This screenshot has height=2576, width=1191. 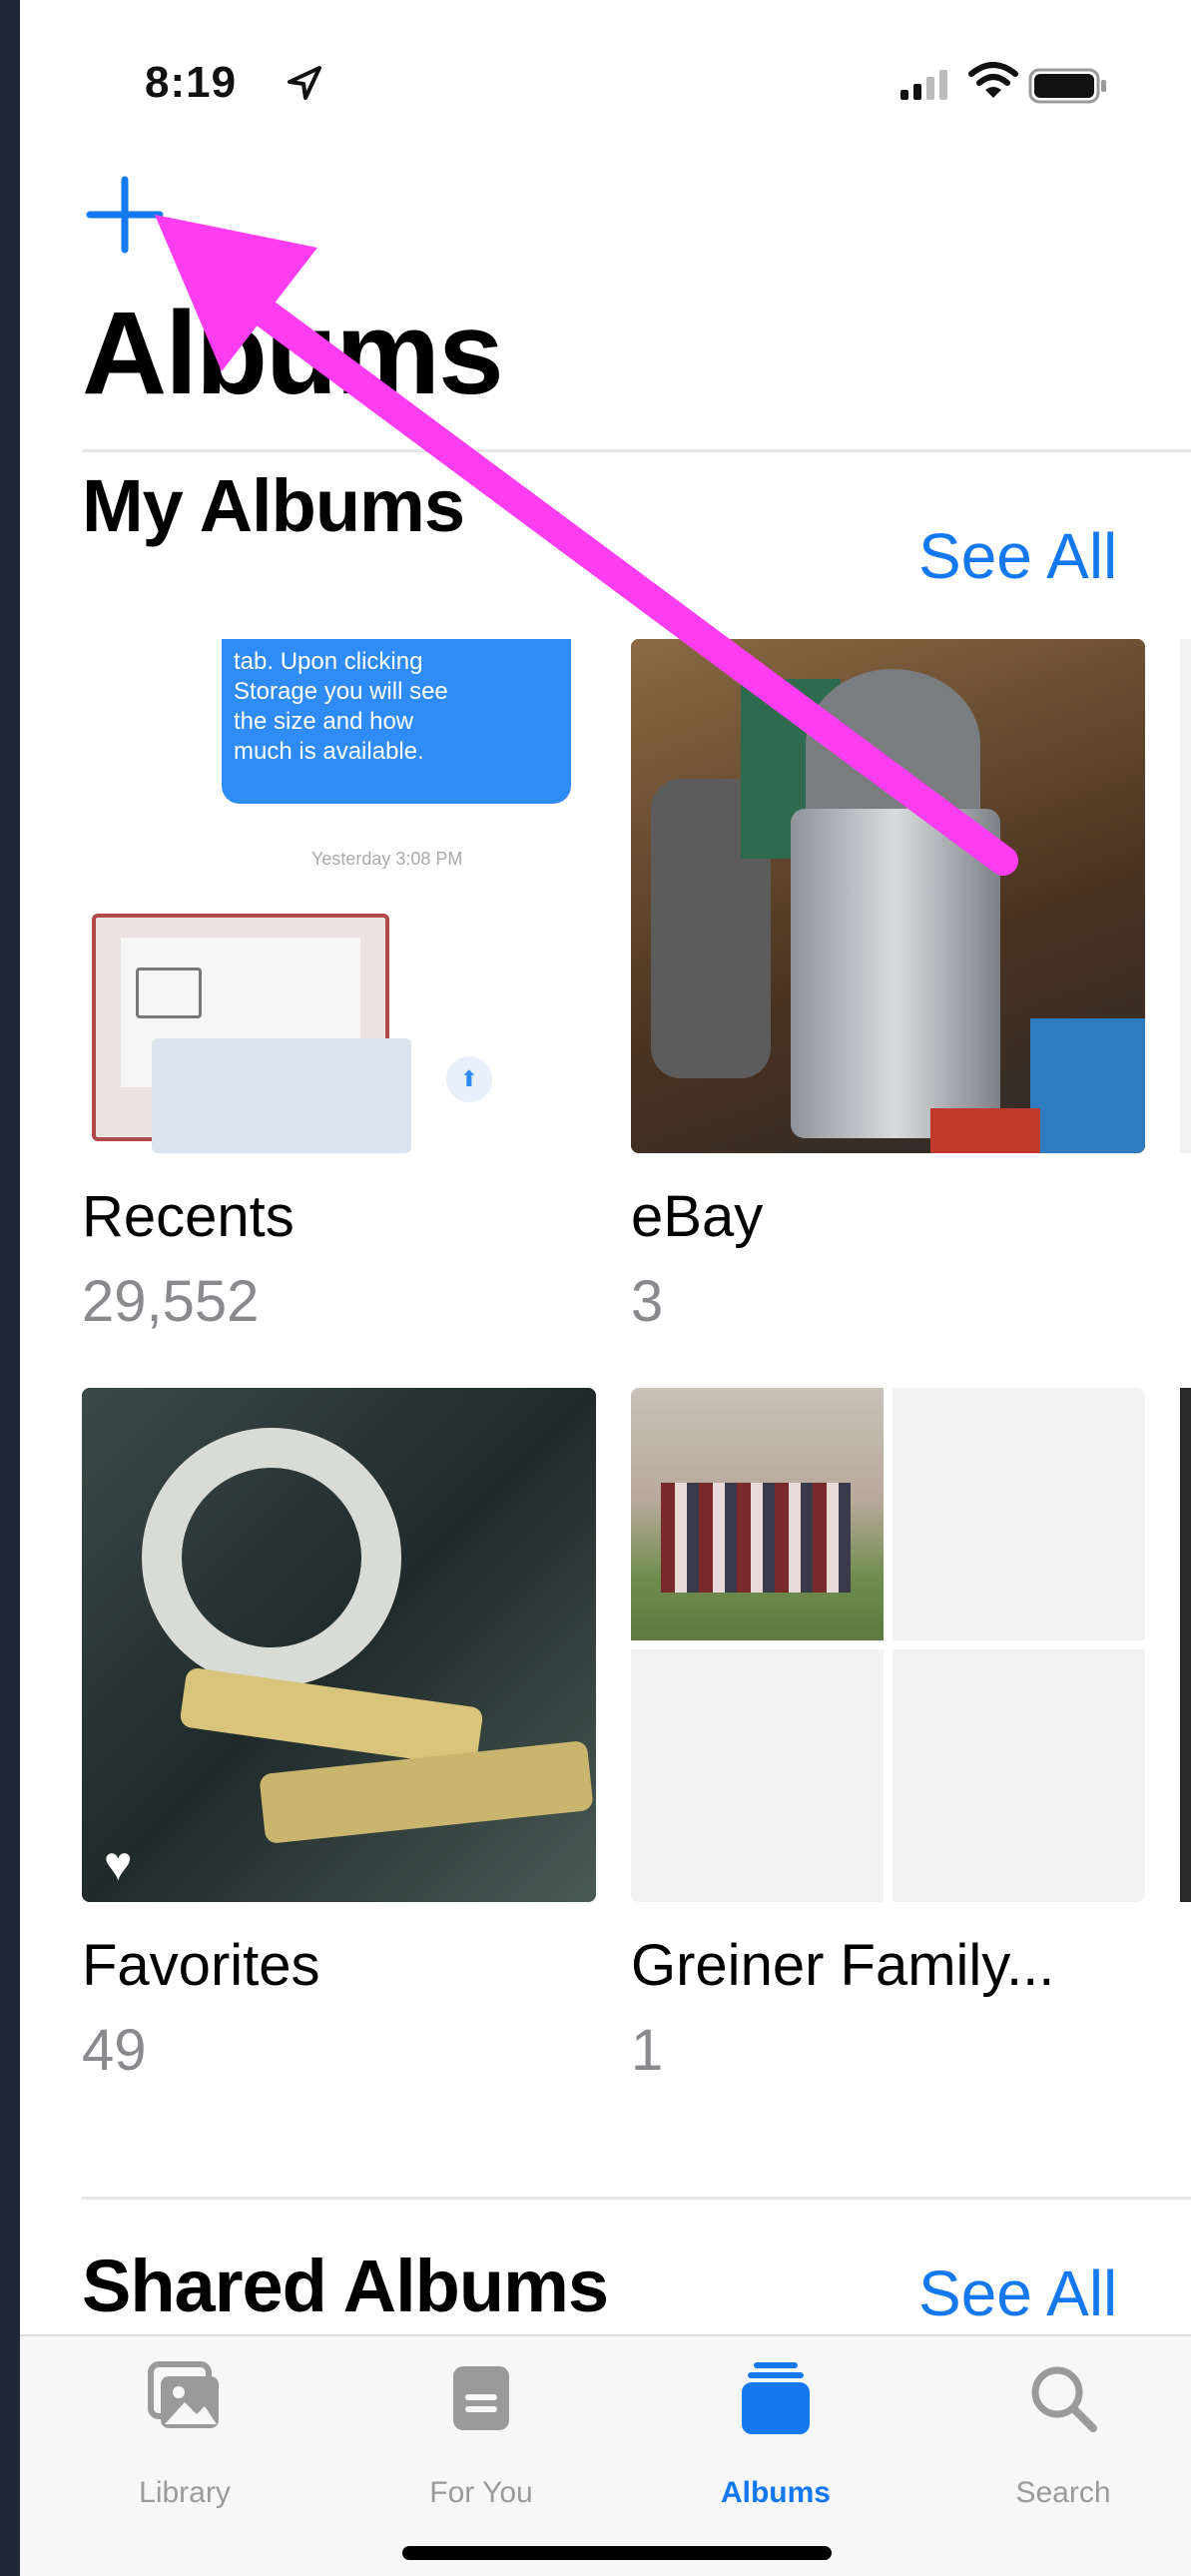 What do you see at coordinates (341, 691) in the screenshot?
I see `message-line: Storage you will see` at bounding box center [341, 691].